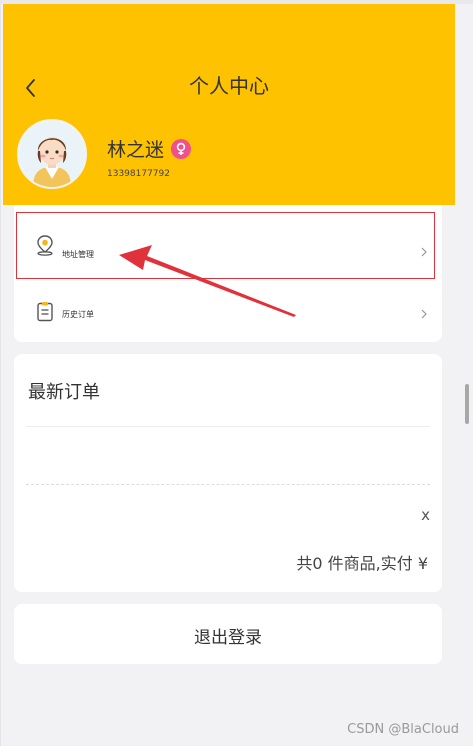 Image resolution: width=473 pixels, height=746 pixels. I want to click on menu-item-label: 地址管理, so click(78, 254).